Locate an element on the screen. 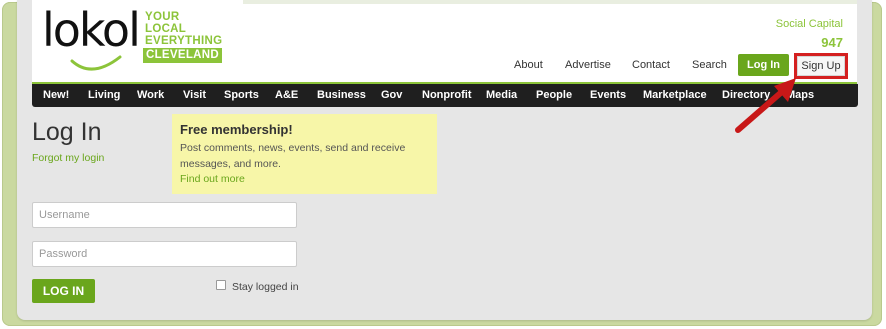 The height and width of the screenshot is (329, 886). nav-item-marketplace: Marketplace is located at coordinates (675, 95).